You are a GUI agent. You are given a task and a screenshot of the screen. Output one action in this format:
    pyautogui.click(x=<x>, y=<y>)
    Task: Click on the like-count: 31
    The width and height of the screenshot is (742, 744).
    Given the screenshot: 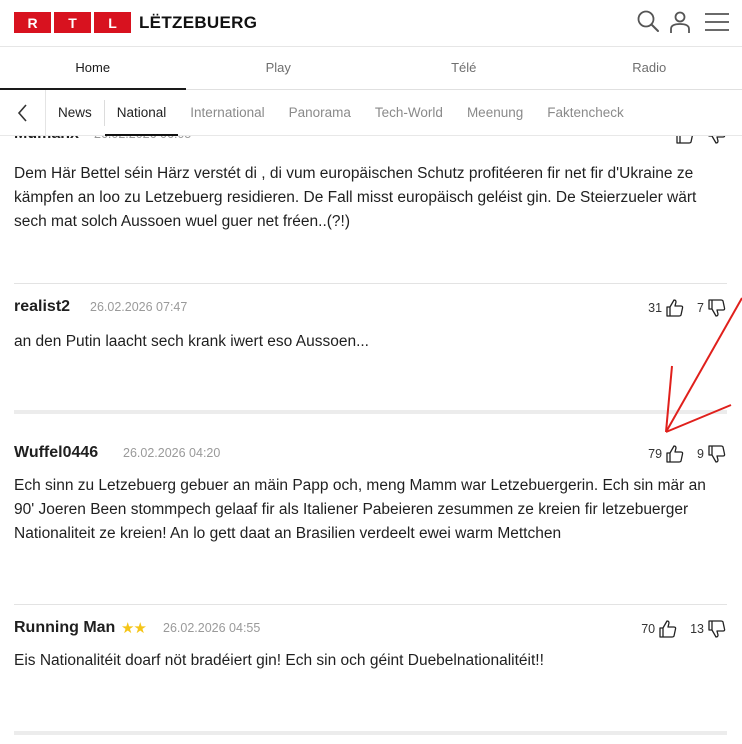 What is the action you would take?
    pyautogui.click(x=655, y=308)
    